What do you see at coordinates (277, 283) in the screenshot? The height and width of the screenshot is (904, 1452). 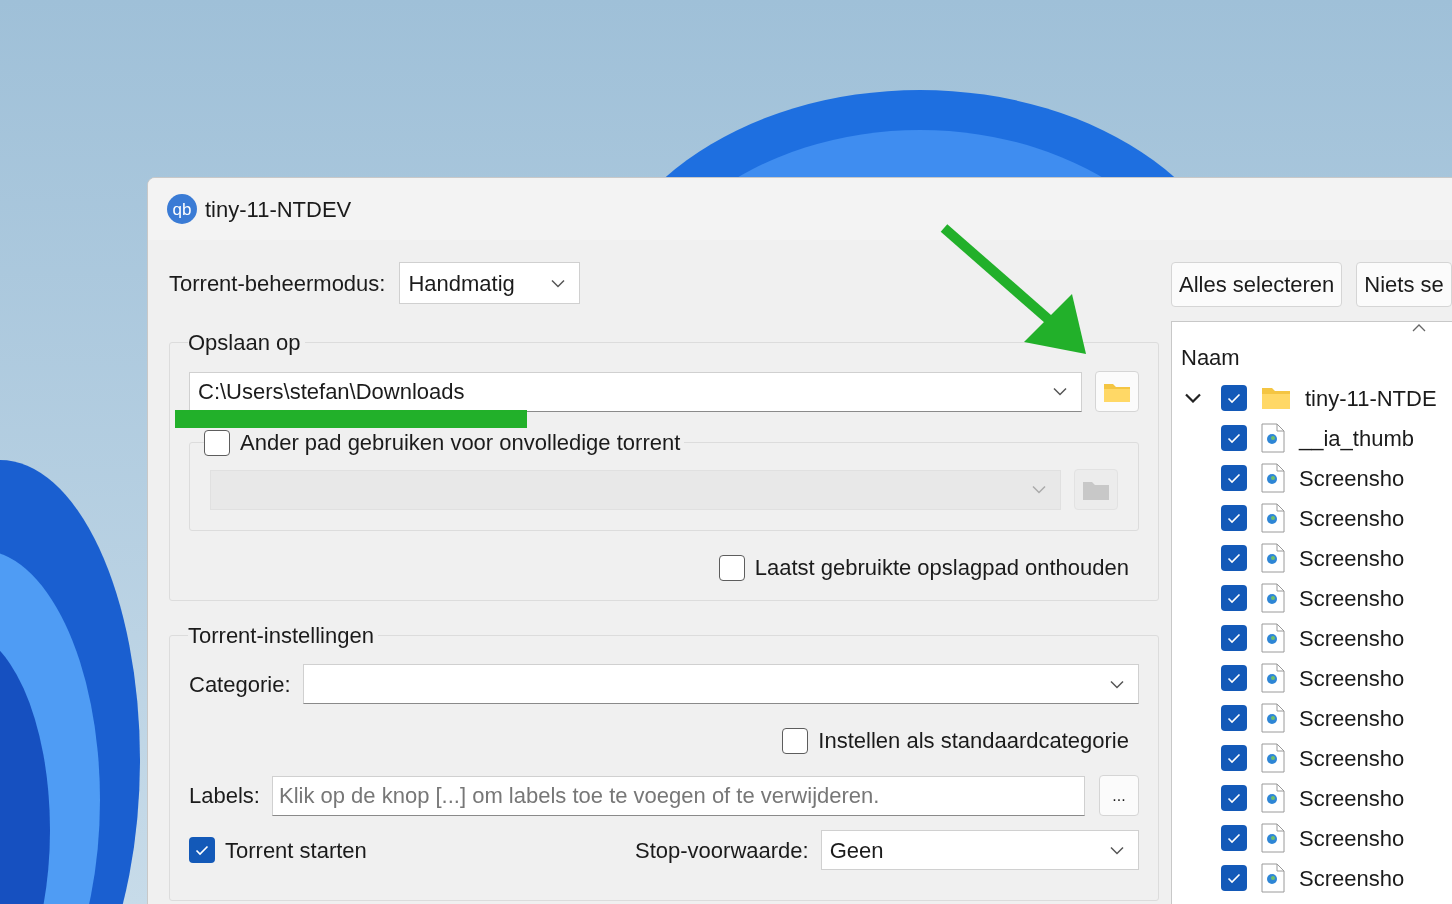 I see `field-label: Torrent-beheermodus:` at bounding box center [277, 283].